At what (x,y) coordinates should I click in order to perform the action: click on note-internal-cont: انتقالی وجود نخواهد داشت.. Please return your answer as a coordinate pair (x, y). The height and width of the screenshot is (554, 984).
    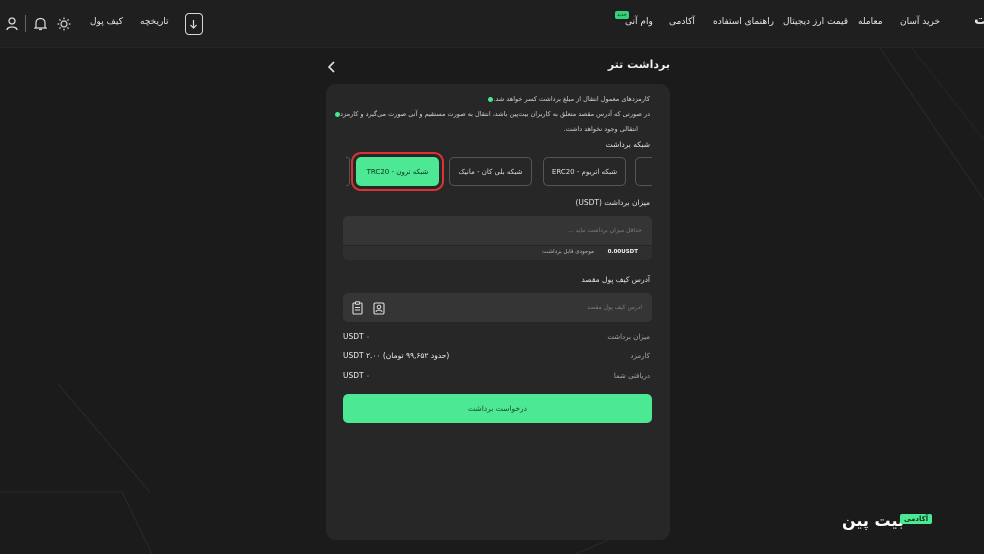
    Looking at the image, I should click on (601, 129).